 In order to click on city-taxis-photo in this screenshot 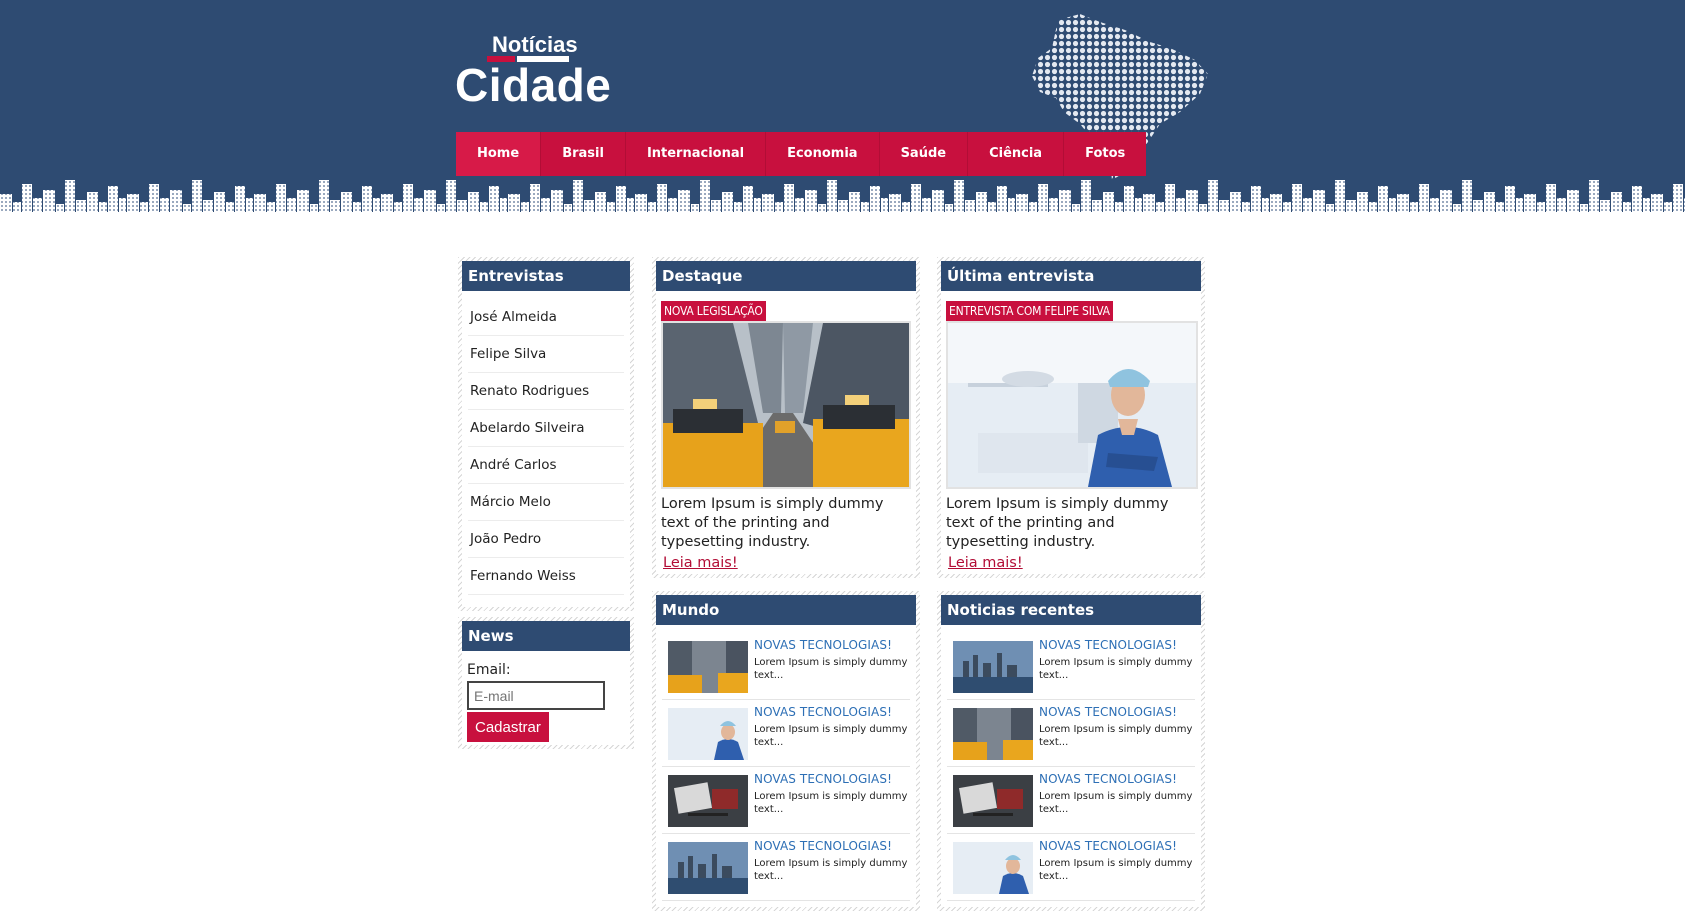, I will do `click(786, 405)`.